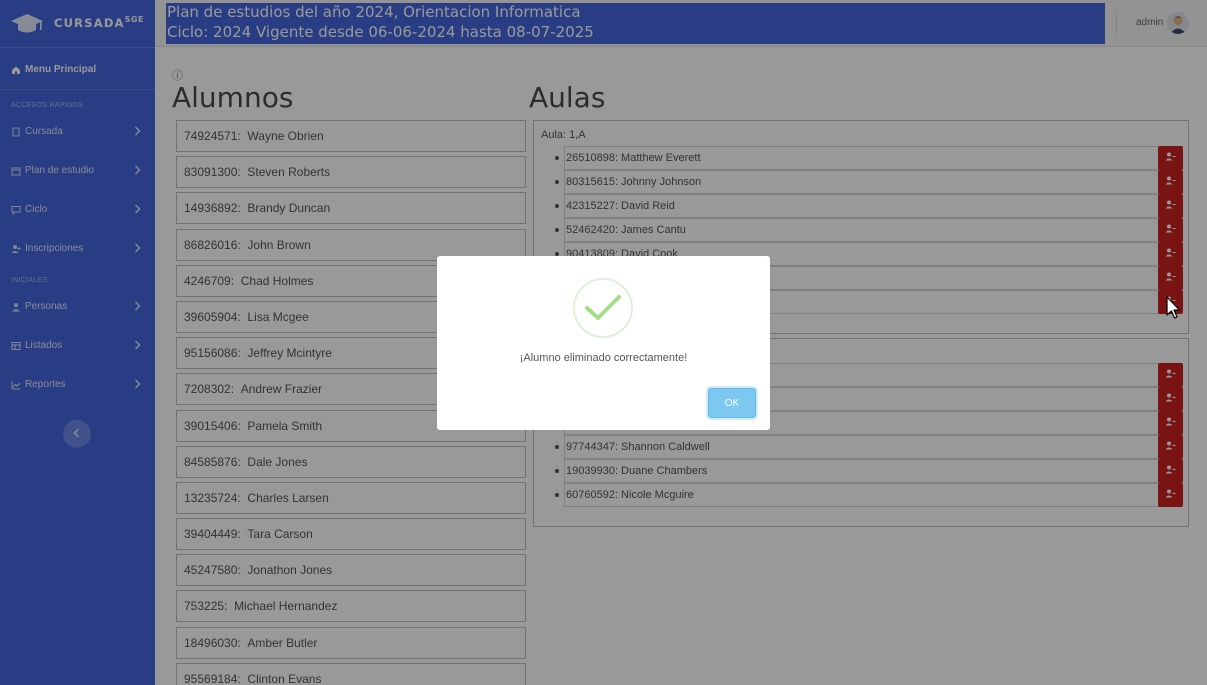 The width and height of the screenshot is (1207, 685). What do you see at coordinates (732, 403) in the screenshot?
I see `ok-button: OK` at bounding box center [732, 403].